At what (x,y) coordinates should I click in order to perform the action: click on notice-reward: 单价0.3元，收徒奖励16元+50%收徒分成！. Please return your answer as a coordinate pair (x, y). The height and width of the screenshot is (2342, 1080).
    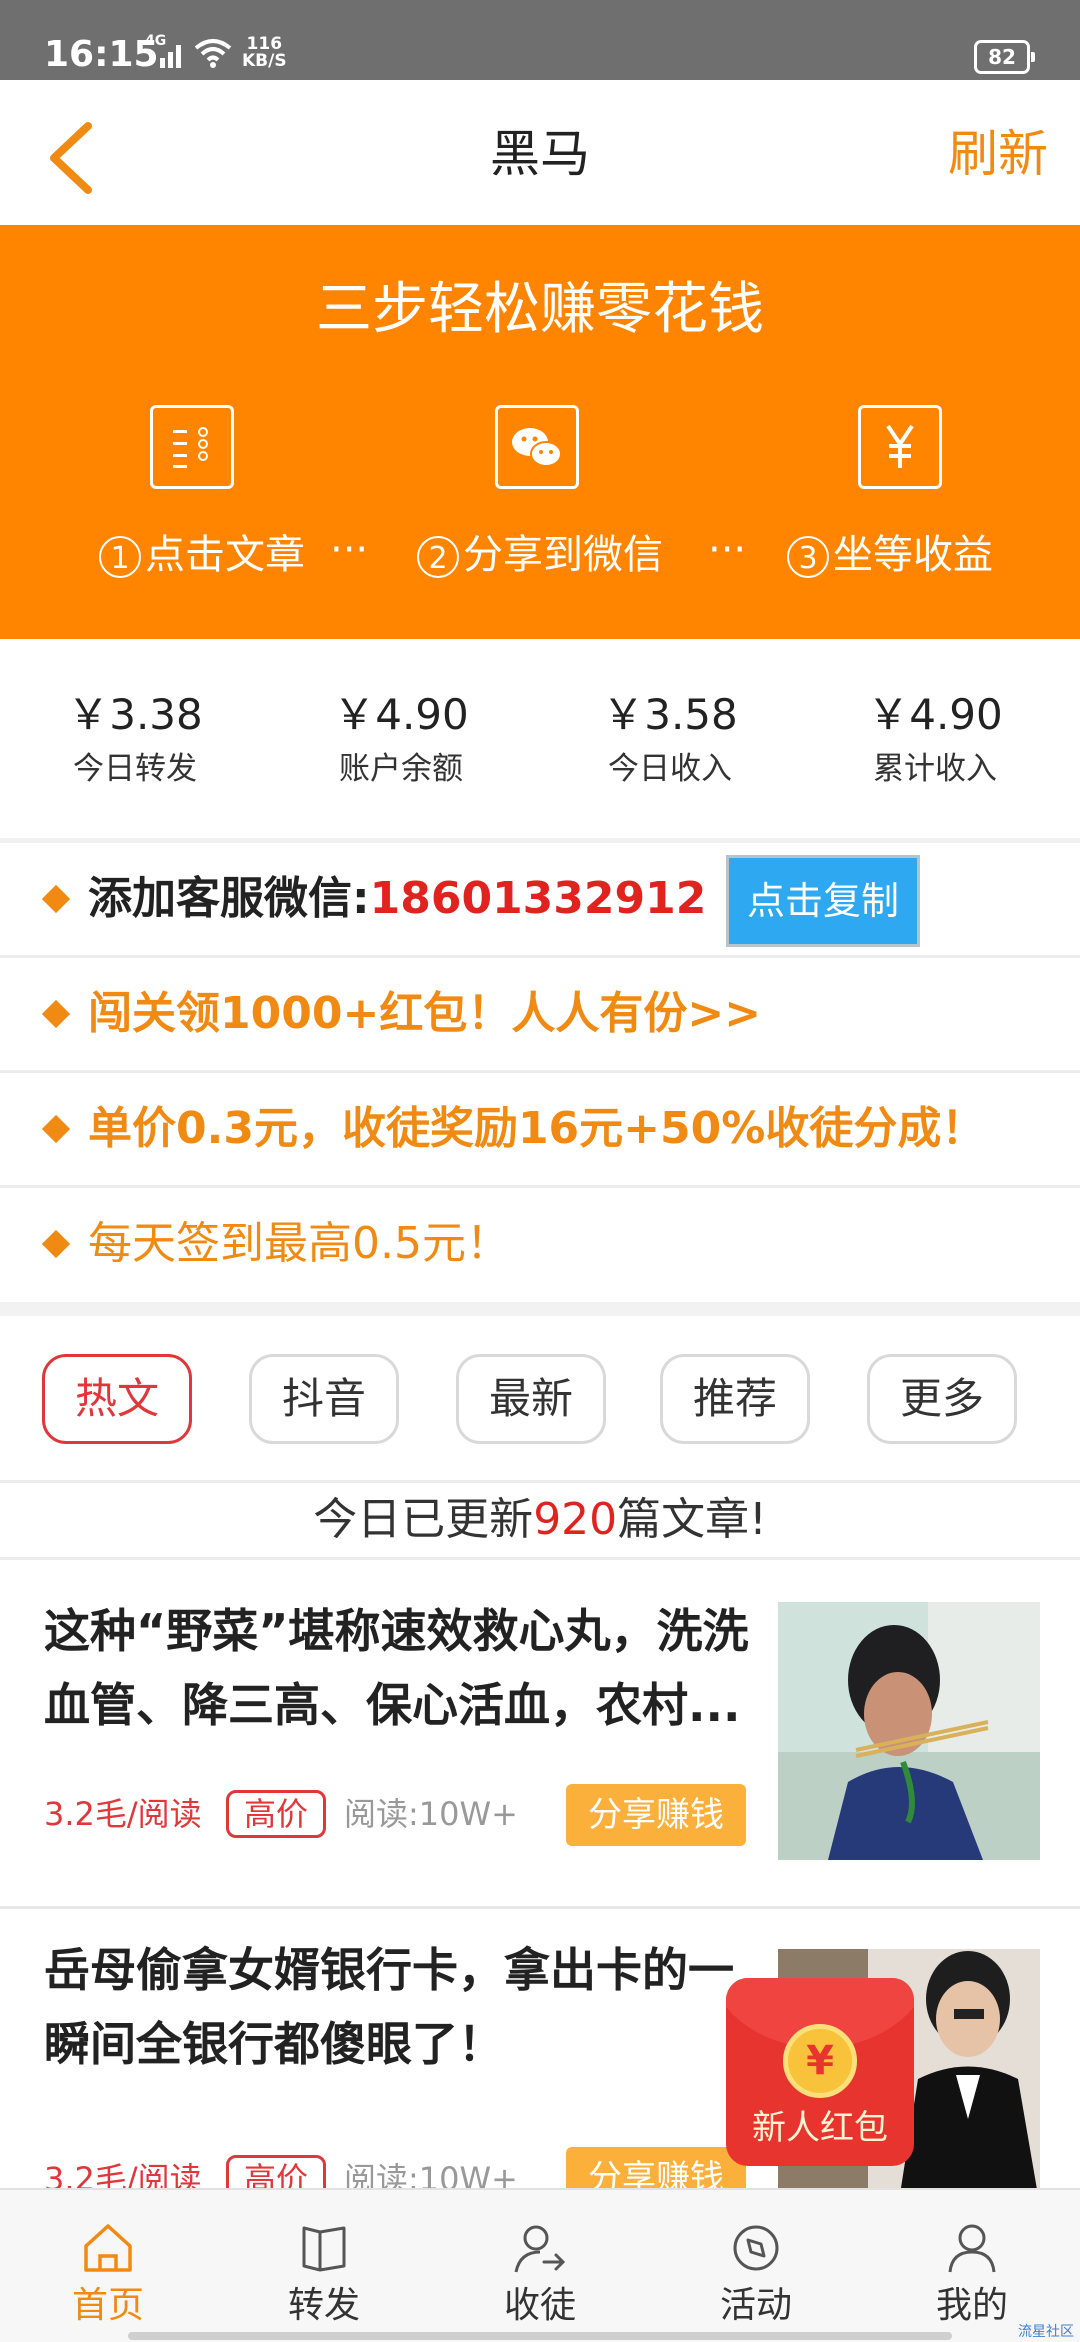
    Looking at the image, I should click on (540, 1130).